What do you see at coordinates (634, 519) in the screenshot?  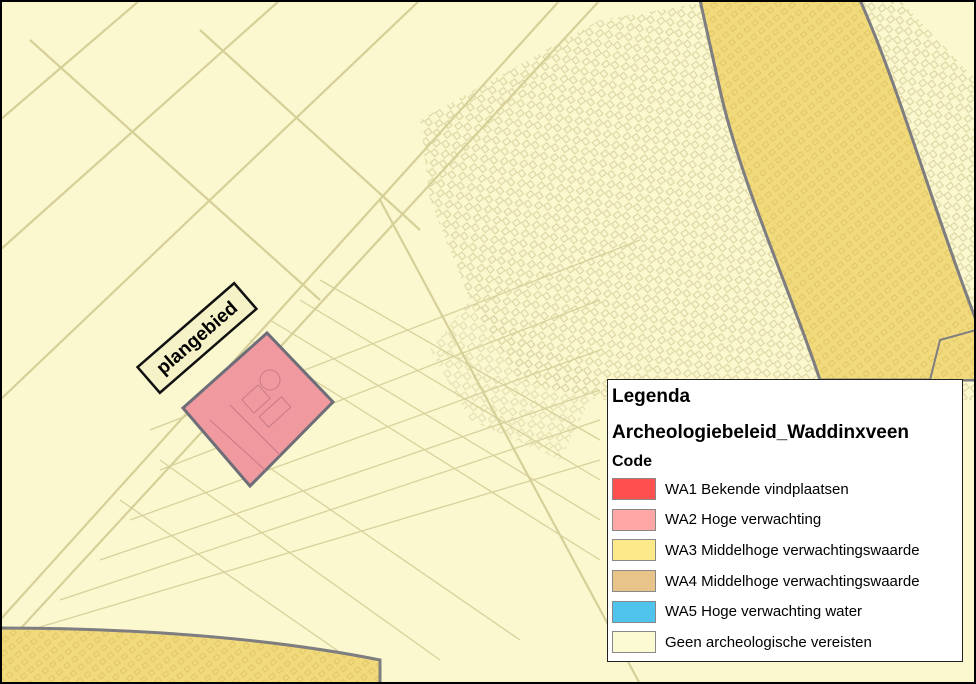 I see `legend-swatch-wa2` at bounding box center [634, 519].